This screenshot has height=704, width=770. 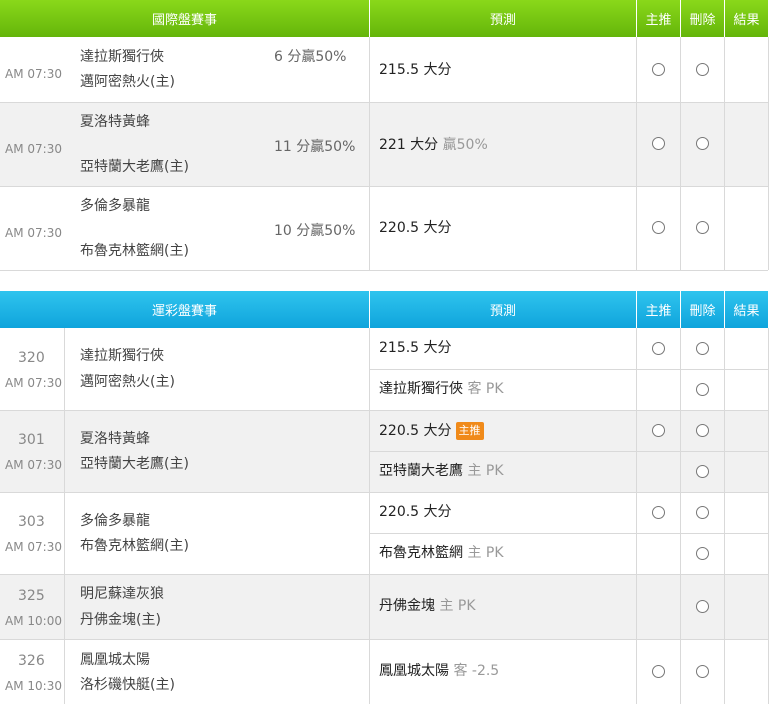 What do you see at coordinates (31, 661) in the screenshot?
I see `game-number: 326` at bounding box center [31, 661].